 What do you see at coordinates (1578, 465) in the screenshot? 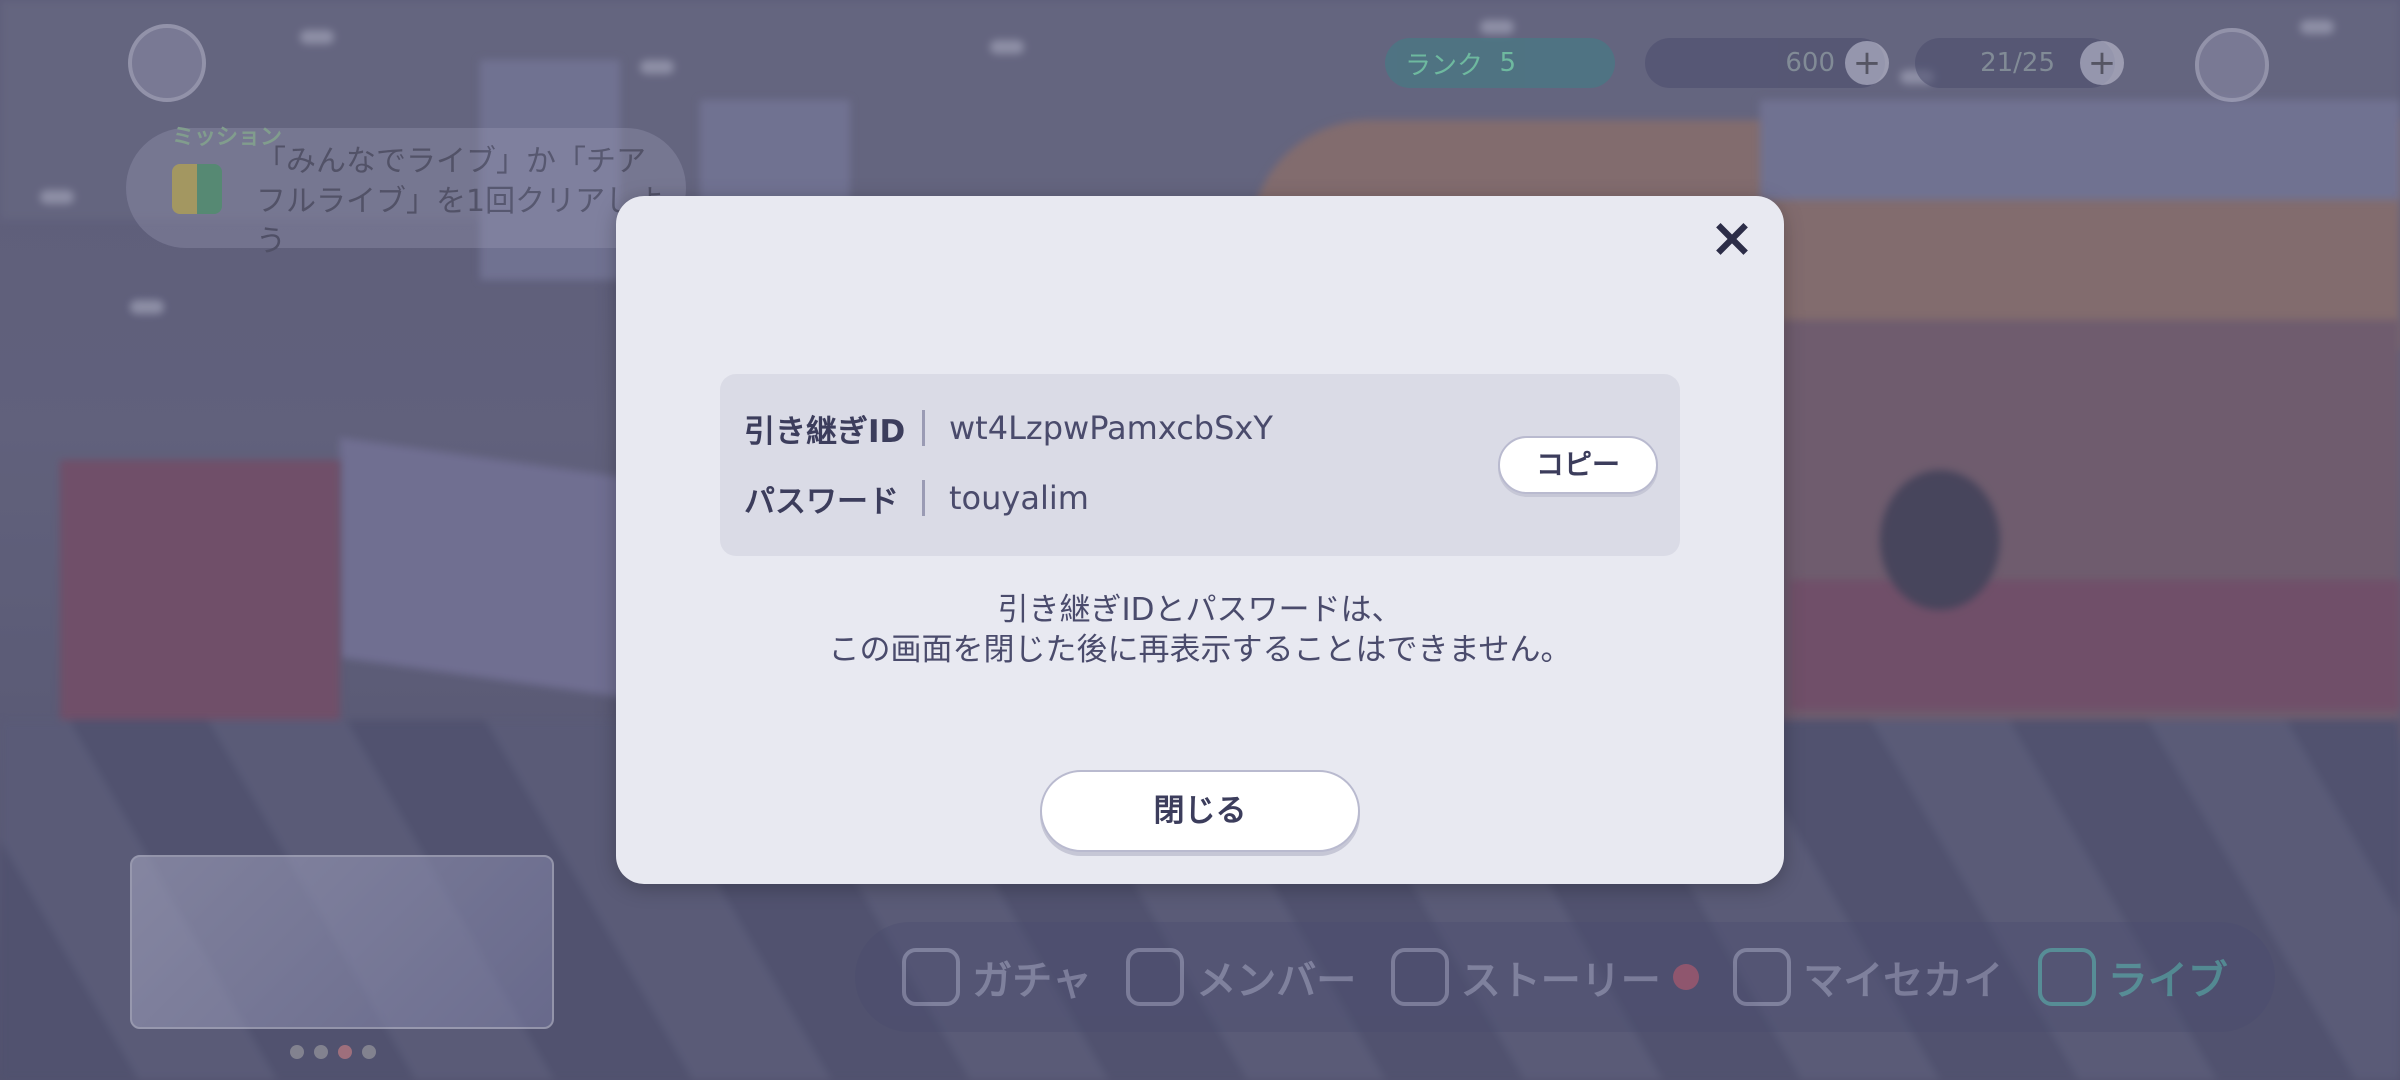
I see `copy-button: コピー` at bounding box center [1578, 465].